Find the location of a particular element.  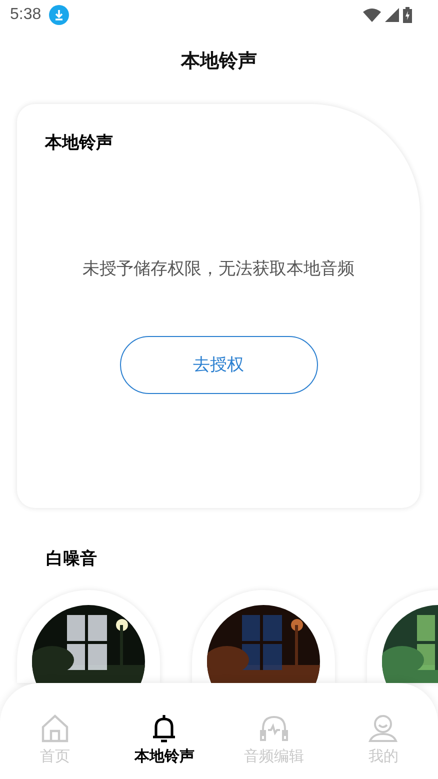

authorize-button: 去授权 is located at coordinates (219, 365).